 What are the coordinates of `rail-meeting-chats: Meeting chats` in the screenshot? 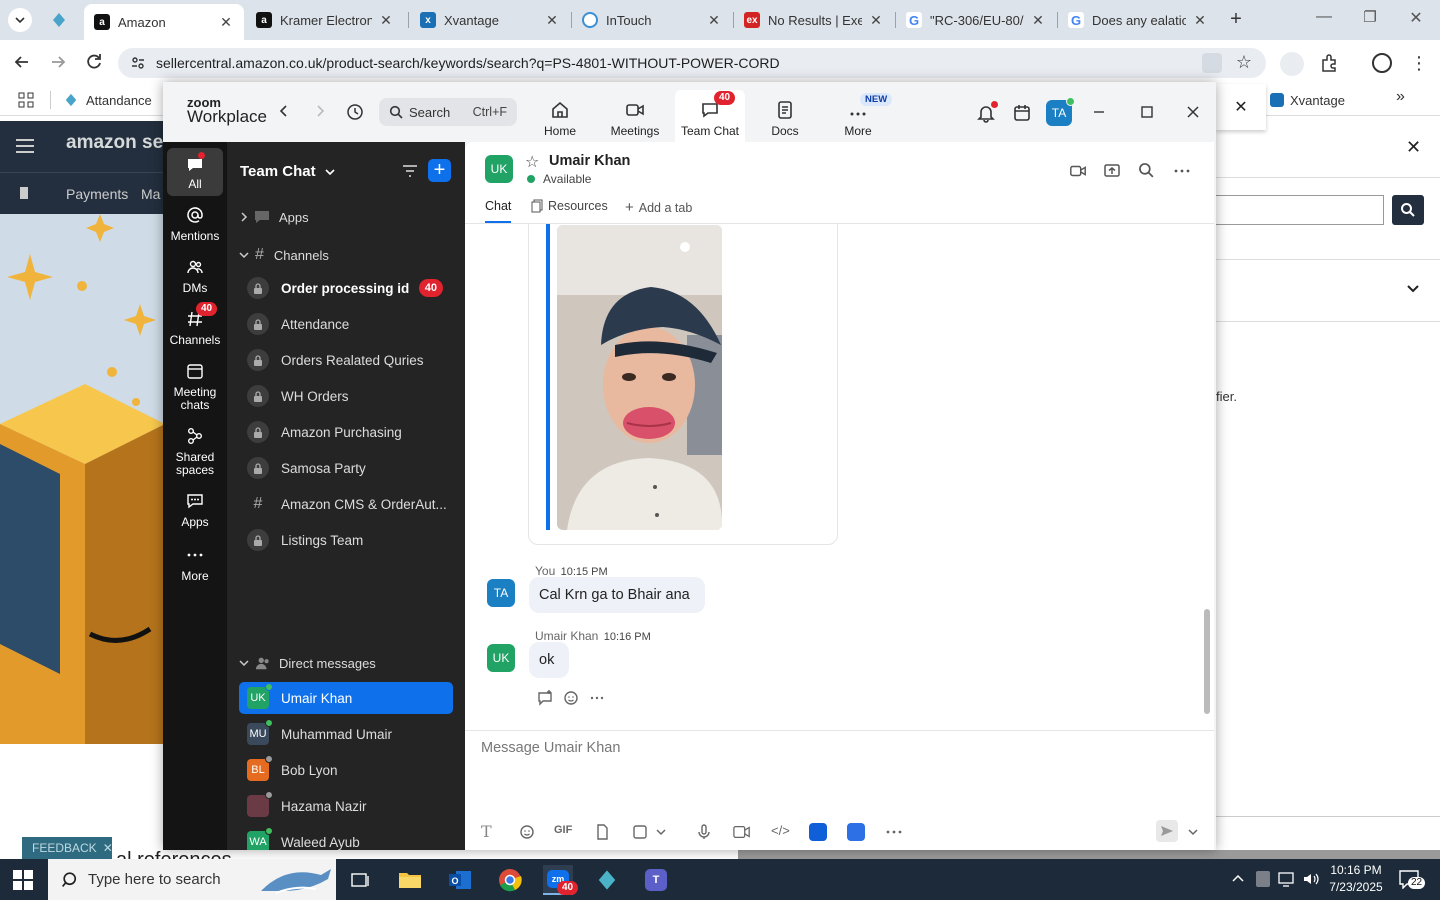 It's located at (195, 387).